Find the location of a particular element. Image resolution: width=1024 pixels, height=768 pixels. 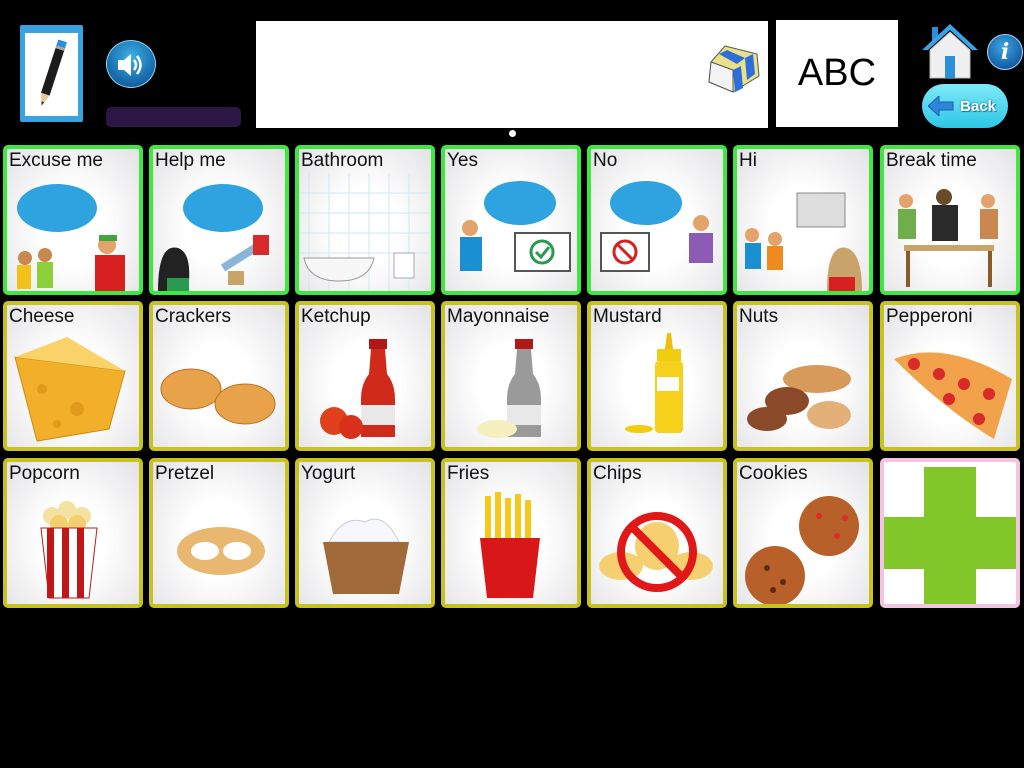

people-talking-icon is located at coordinates (71, 237).